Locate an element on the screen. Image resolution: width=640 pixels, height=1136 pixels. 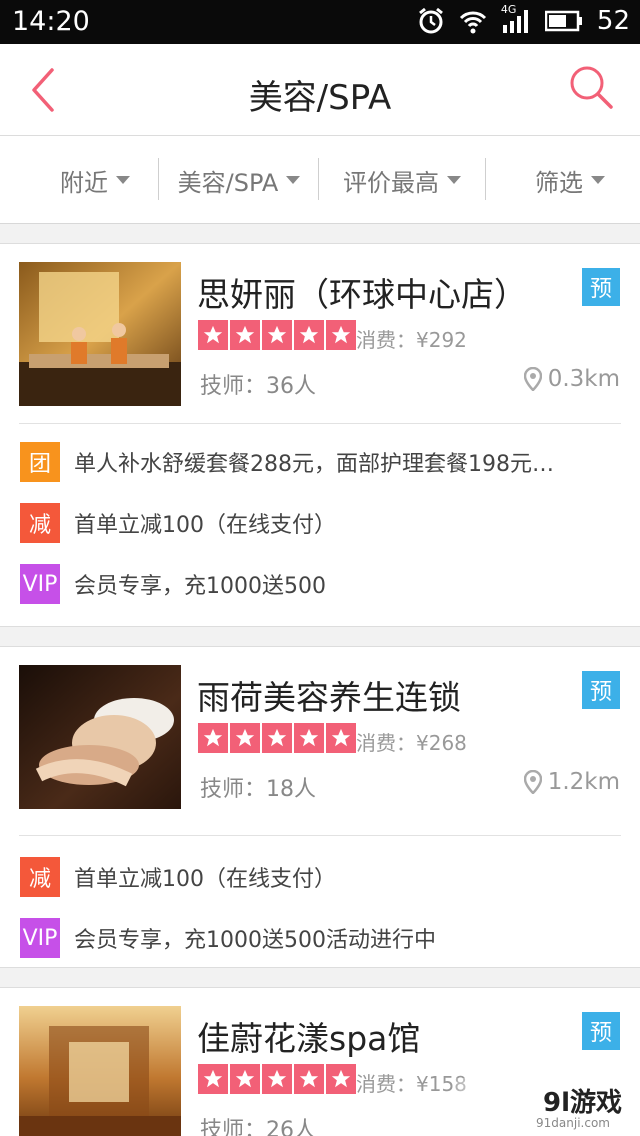
app-header: 美容/SPA is located at coordinates (320, 90).